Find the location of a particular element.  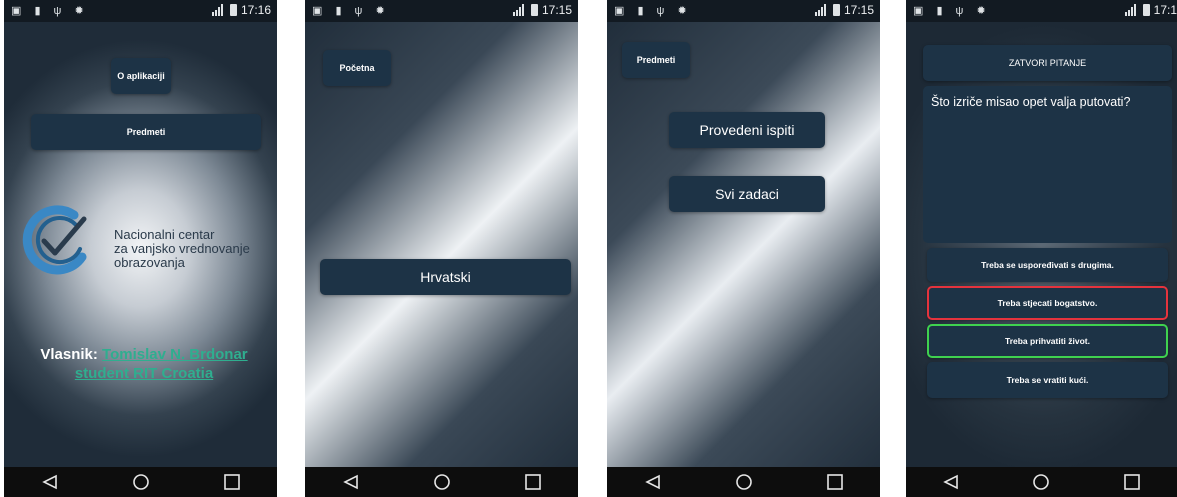

owner-role-link: student RIT Croatia is located at coordinates (144, 373).